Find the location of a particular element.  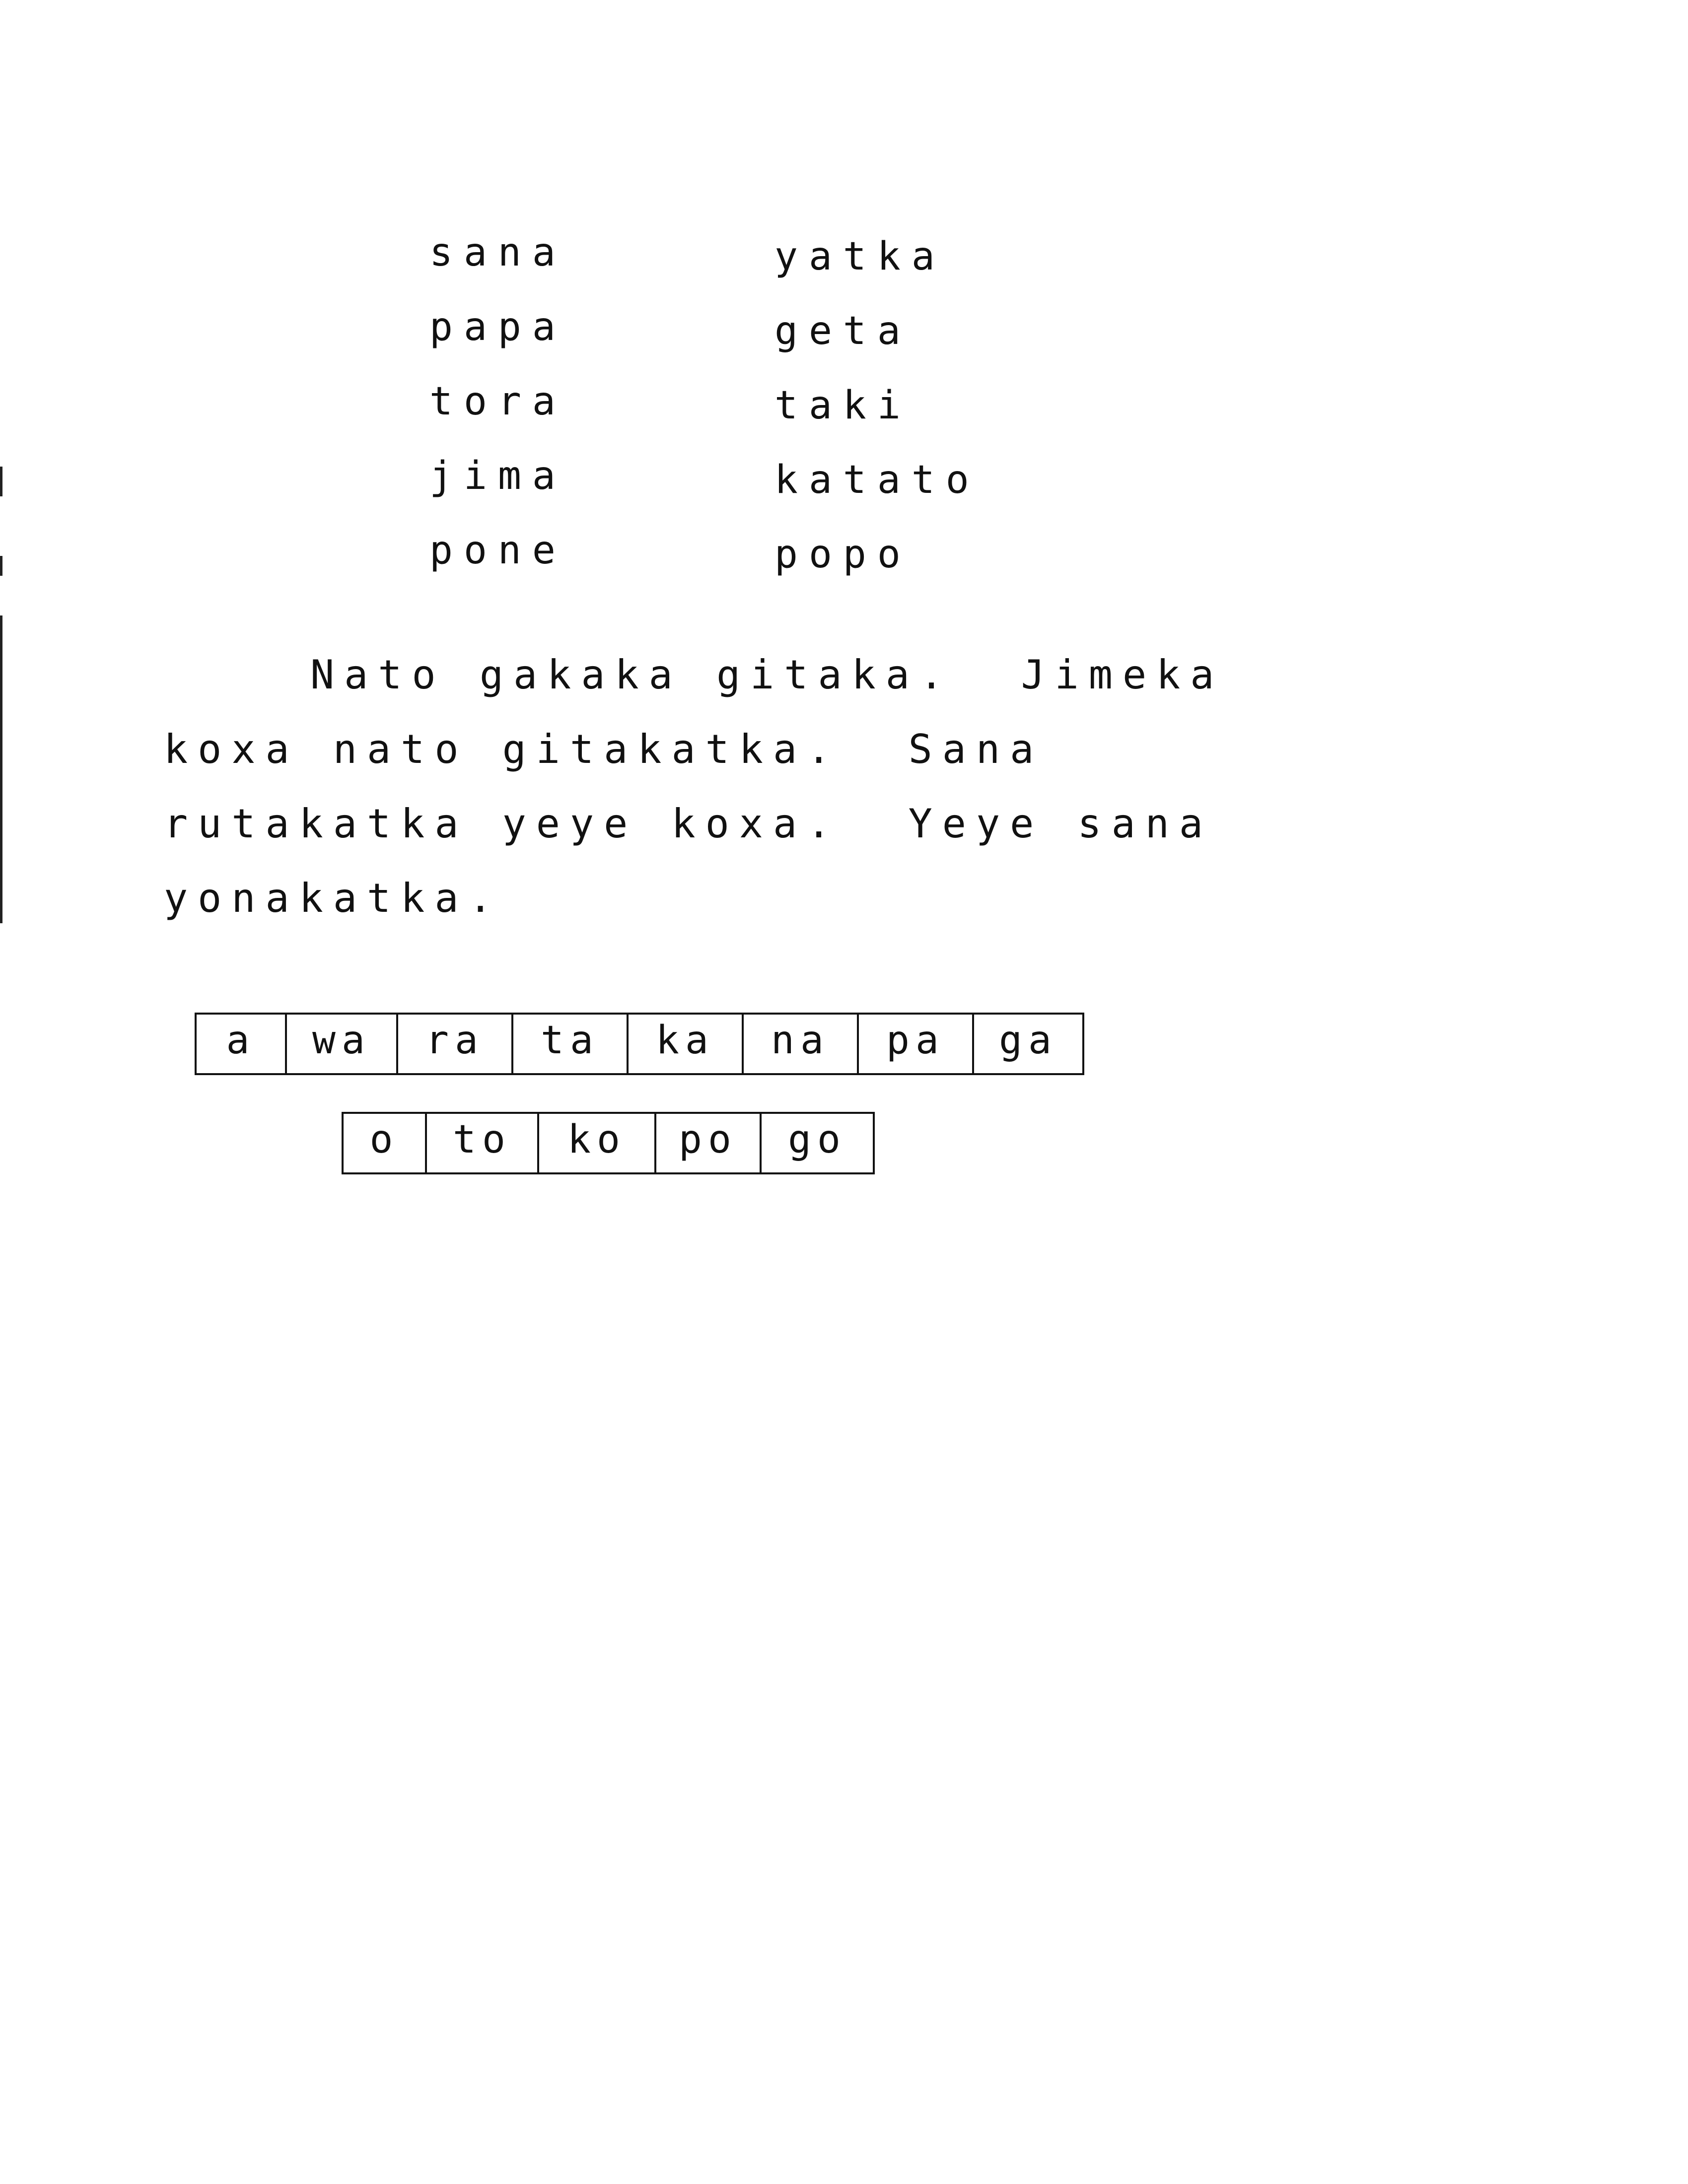

syllable-box: ga is located at coordinates (1028, 1040).